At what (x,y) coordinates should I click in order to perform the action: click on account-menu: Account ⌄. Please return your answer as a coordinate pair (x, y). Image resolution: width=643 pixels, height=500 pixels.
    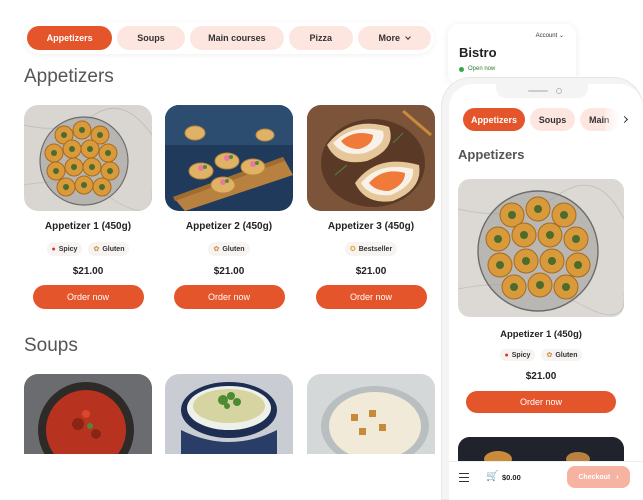
    Looking at the image, I should click on (550, 35).